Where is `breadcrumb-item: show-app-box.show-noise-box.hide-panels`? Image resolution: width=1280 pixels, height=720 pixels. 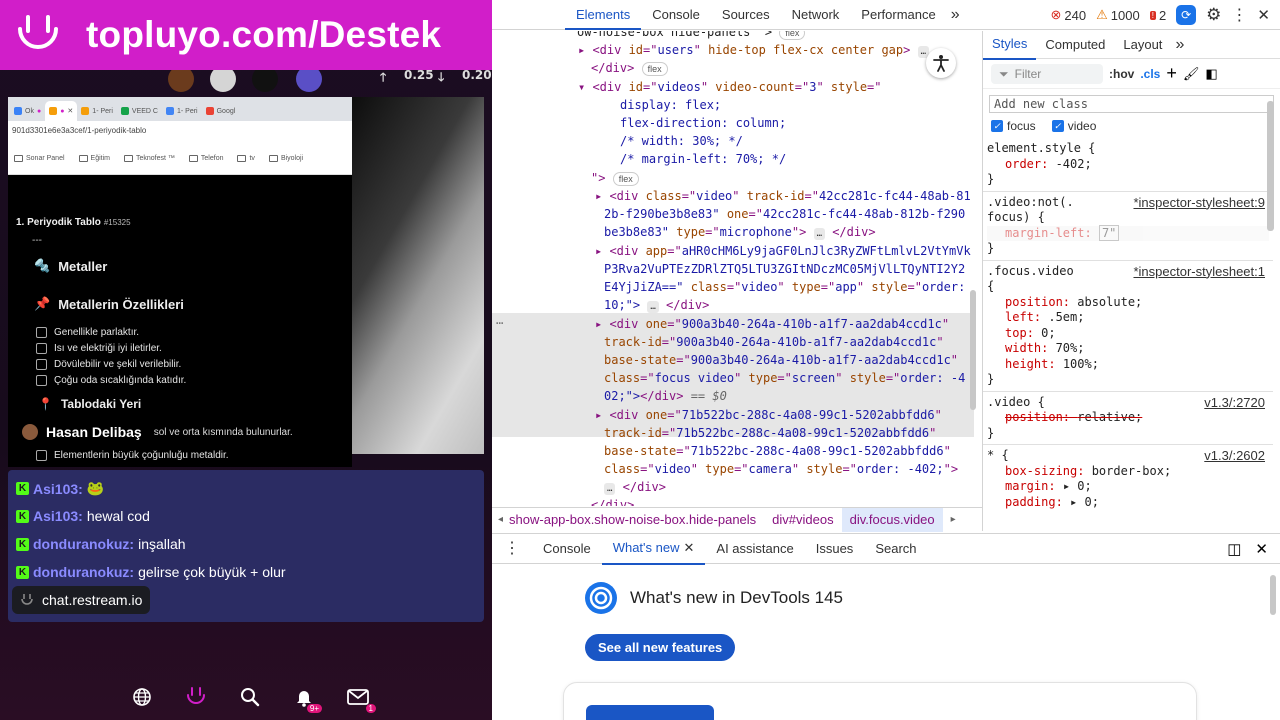 breadcrumb-item: show-app-box.show-noise-box.hide-panels is located at coordinates (636, 520).